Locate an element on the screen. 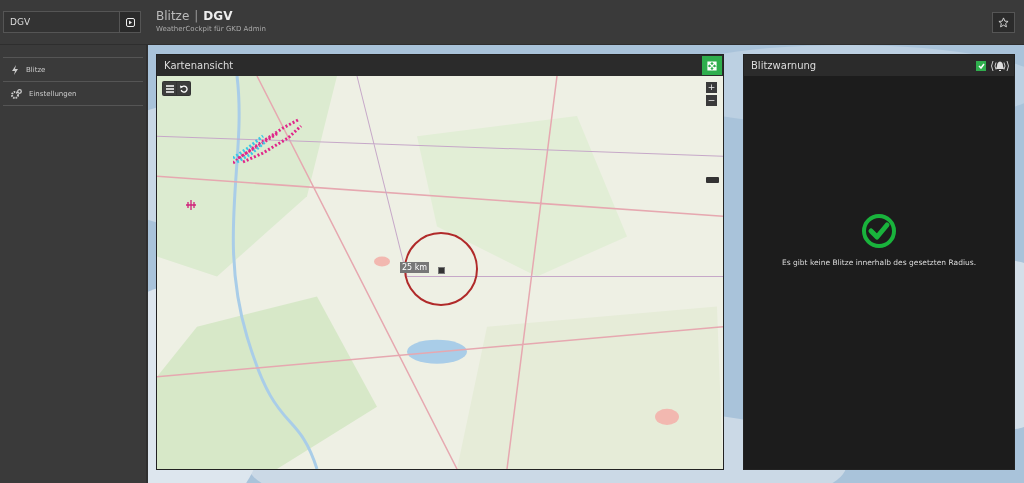  lightning-mark-icon is located at coordinates (191, 205).